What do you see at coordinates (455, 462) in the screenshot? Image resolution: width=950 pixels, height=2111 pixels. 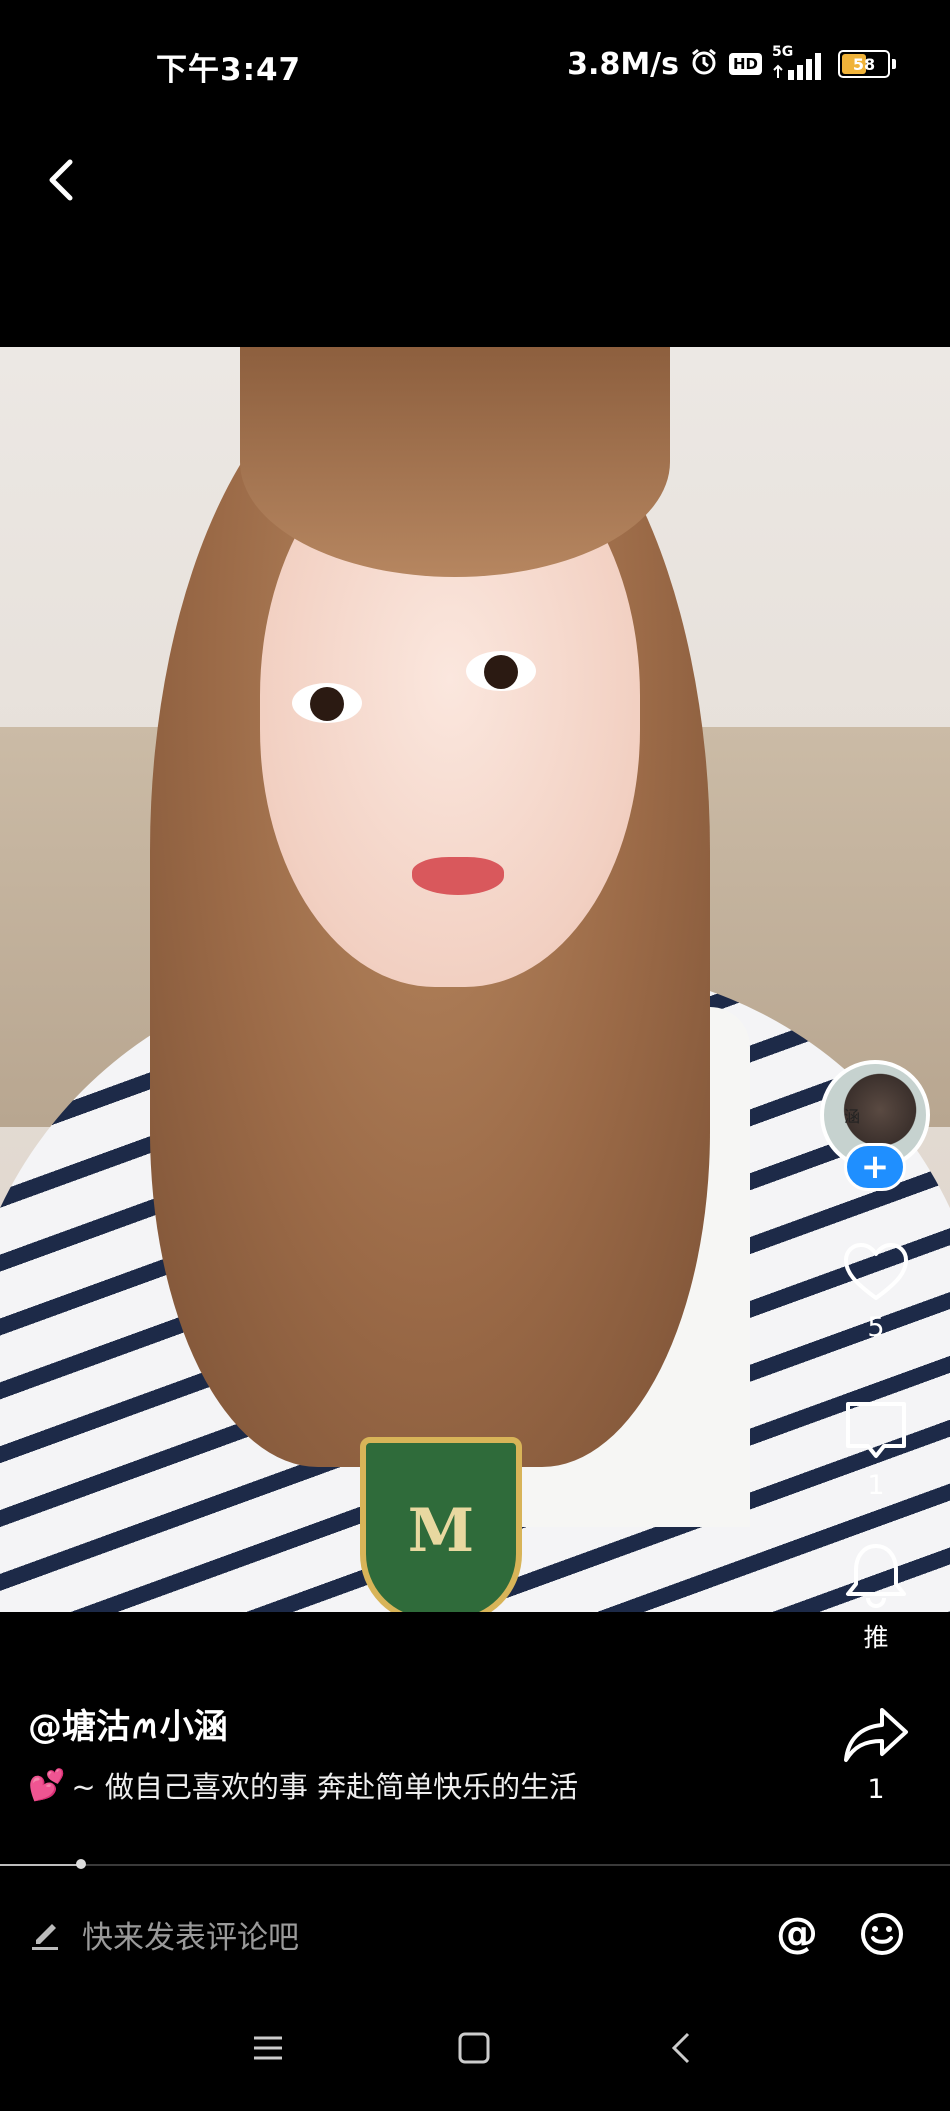 I see `photo-bangs` at bounding box center [455, 462].